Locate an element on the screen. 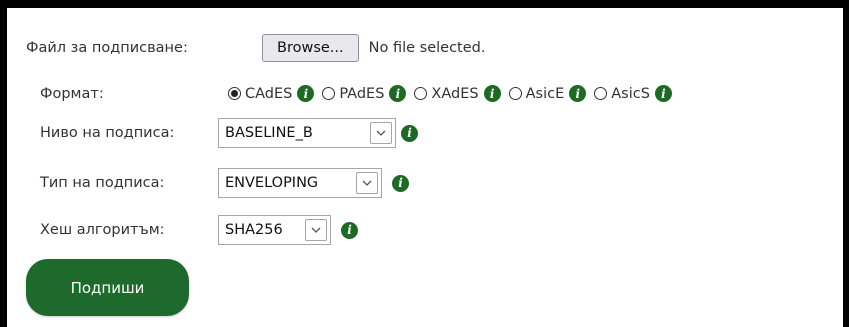 The height and width of the screenshot is (327, 849). hash-label: Хеш алгоритъм: is located at coordinates (102, 230).